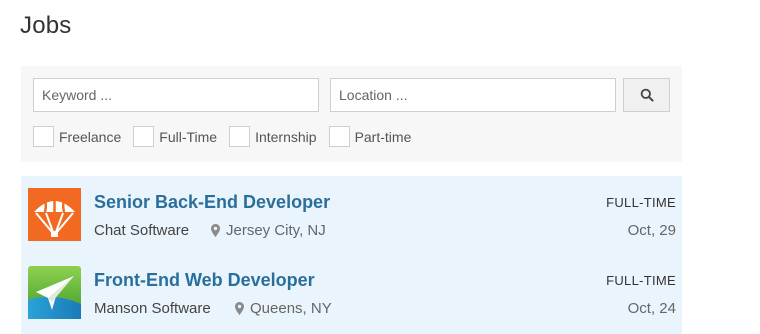 This screenshot has height=334, width=760. What do you see at coordinates (286, 136) in the screenshot?
I see `filter-label: Internship` at bounding box center [286, 136].